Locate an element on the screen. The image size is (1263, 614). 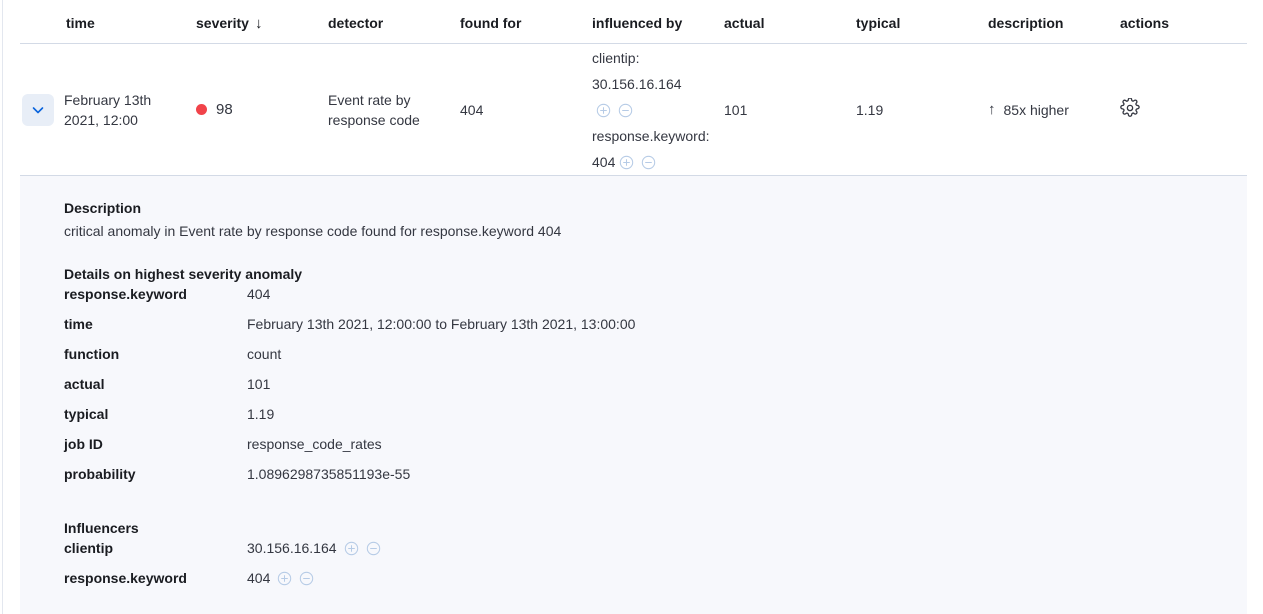
detail-key: response.keyword is located at coordinates (125, 294).